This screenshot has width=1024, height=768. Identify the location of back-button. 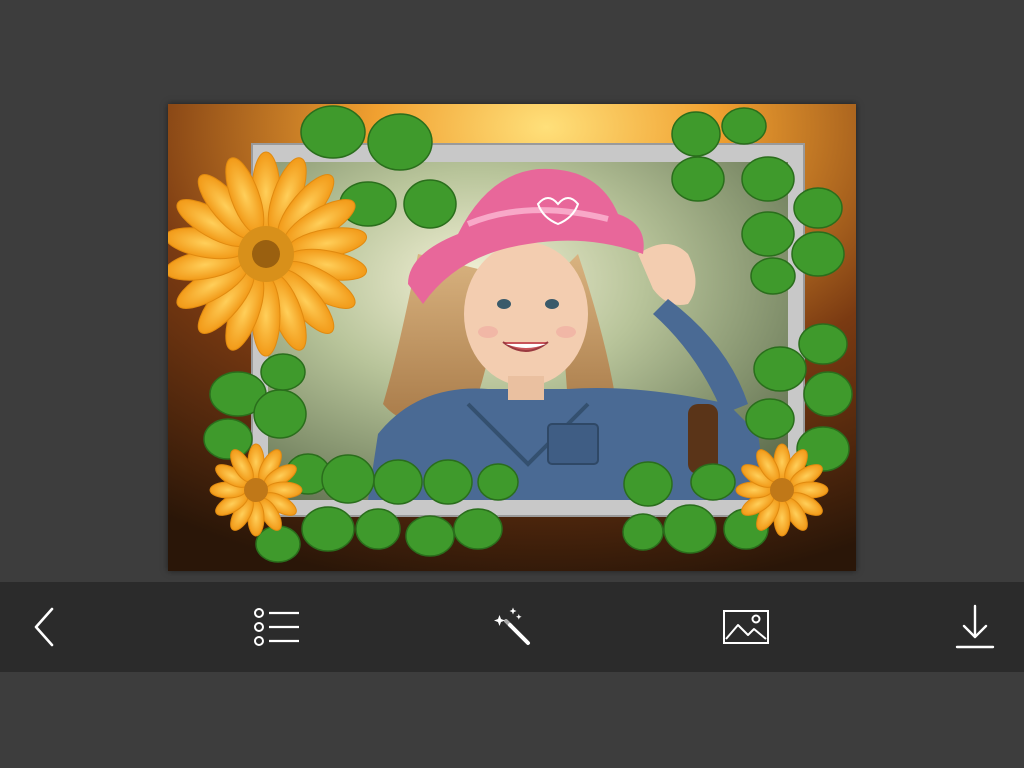
(45, 627).